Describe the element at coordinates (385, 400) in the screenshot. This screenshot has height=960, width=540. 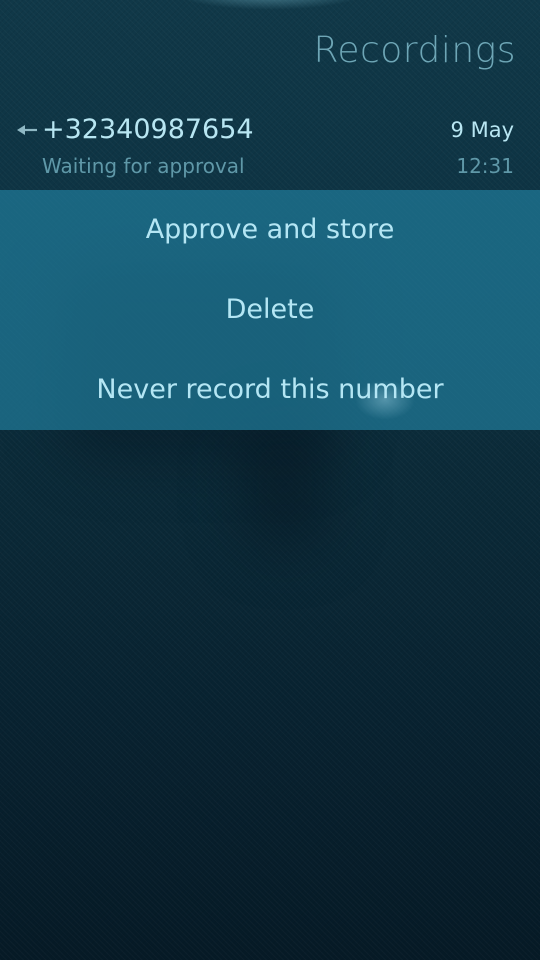
I see `press-highlight` at that location.